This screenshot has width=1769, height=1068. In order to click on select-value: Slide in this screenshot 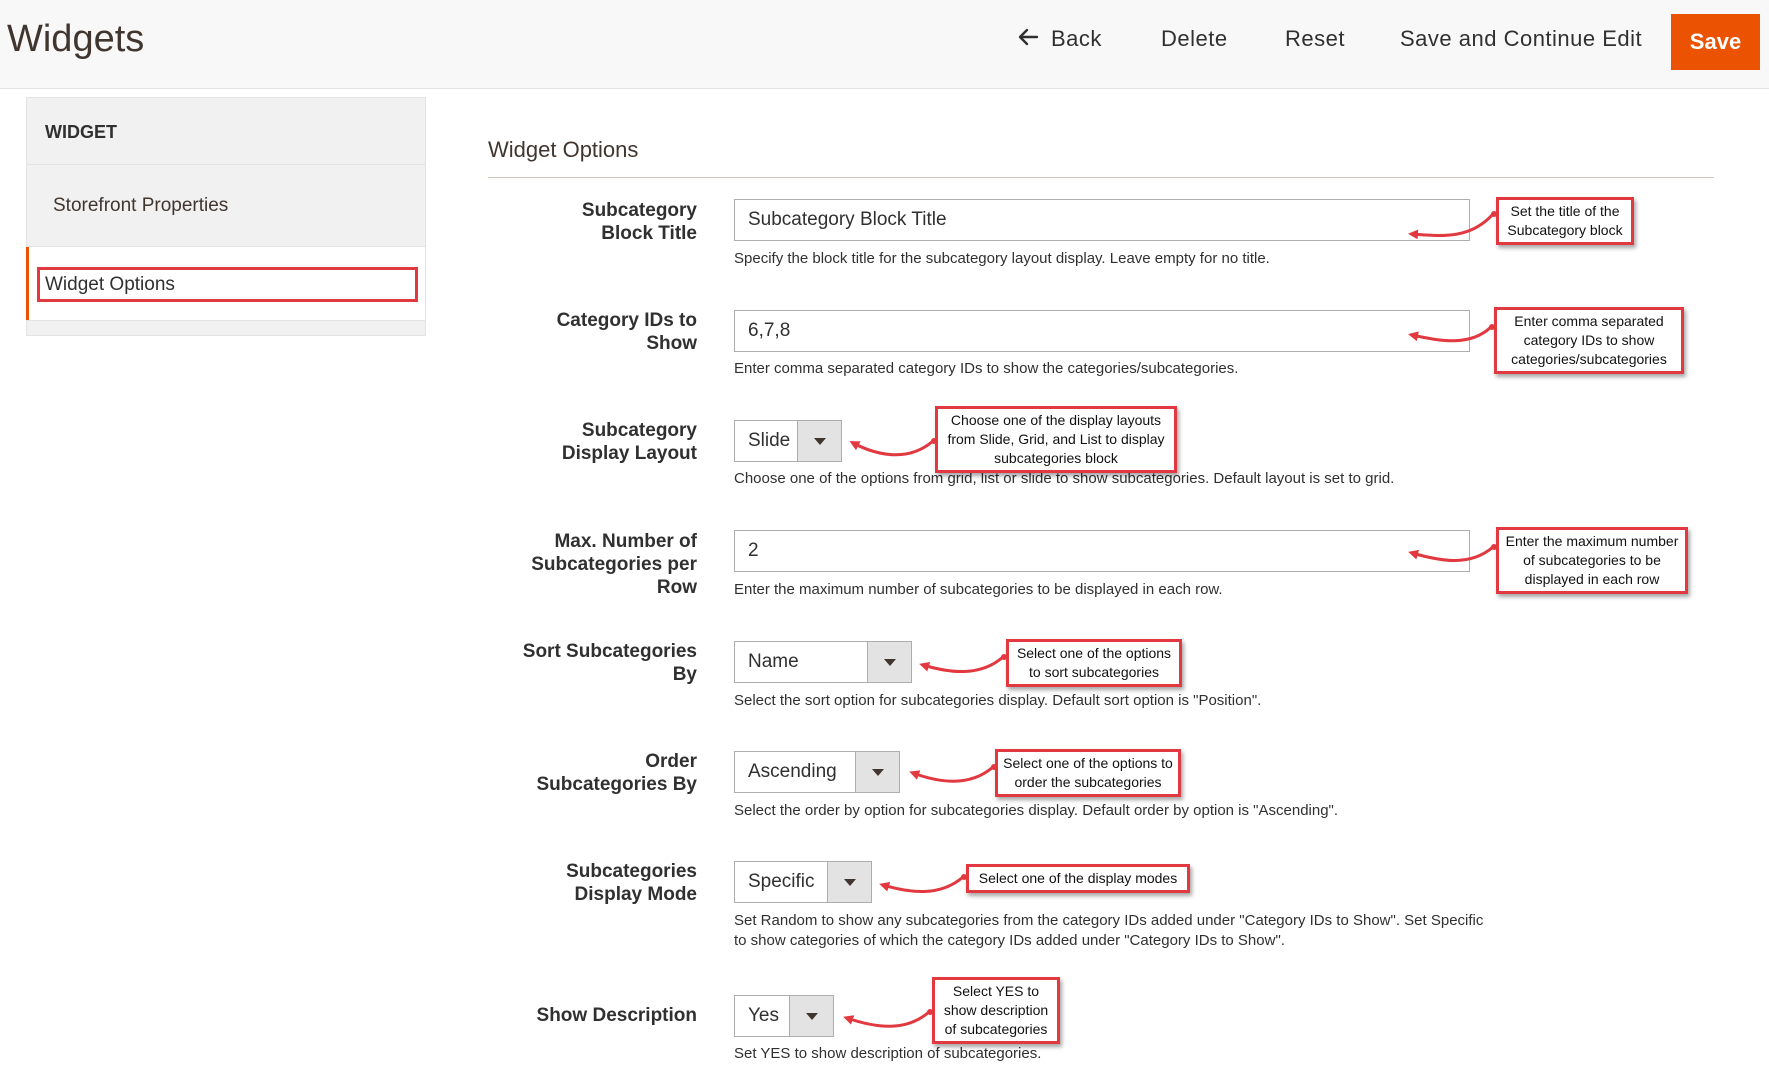, I will do `click(769, 440)`.